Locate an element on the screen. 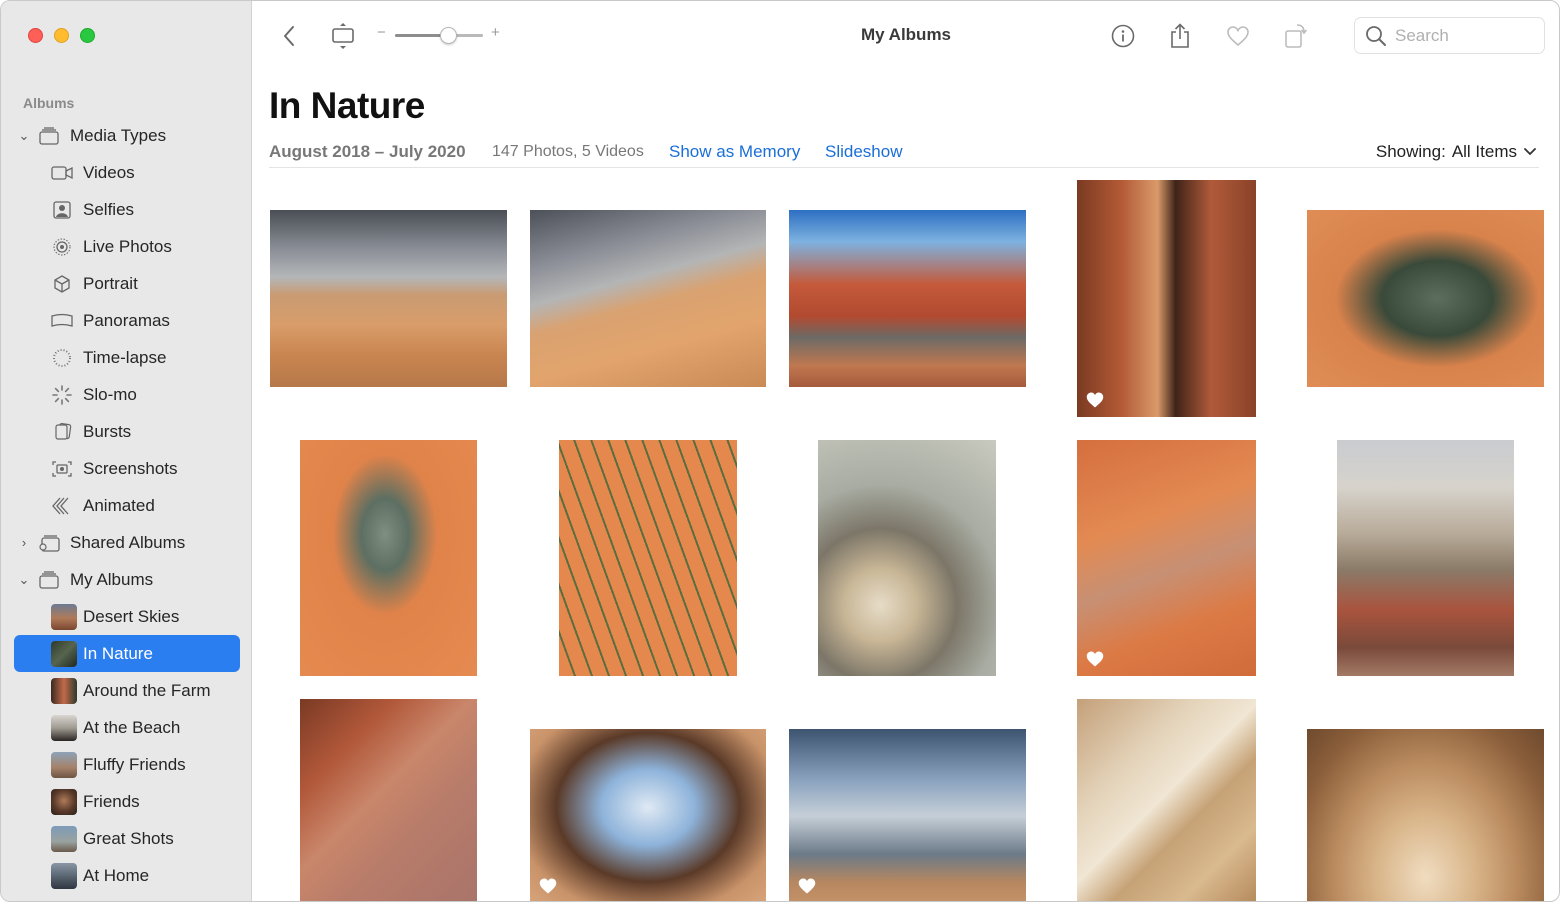 This screenshot has height=902, width=1560. sidebar-group-media-types: ⌄ Media Types is located at coordinates (127, 135).